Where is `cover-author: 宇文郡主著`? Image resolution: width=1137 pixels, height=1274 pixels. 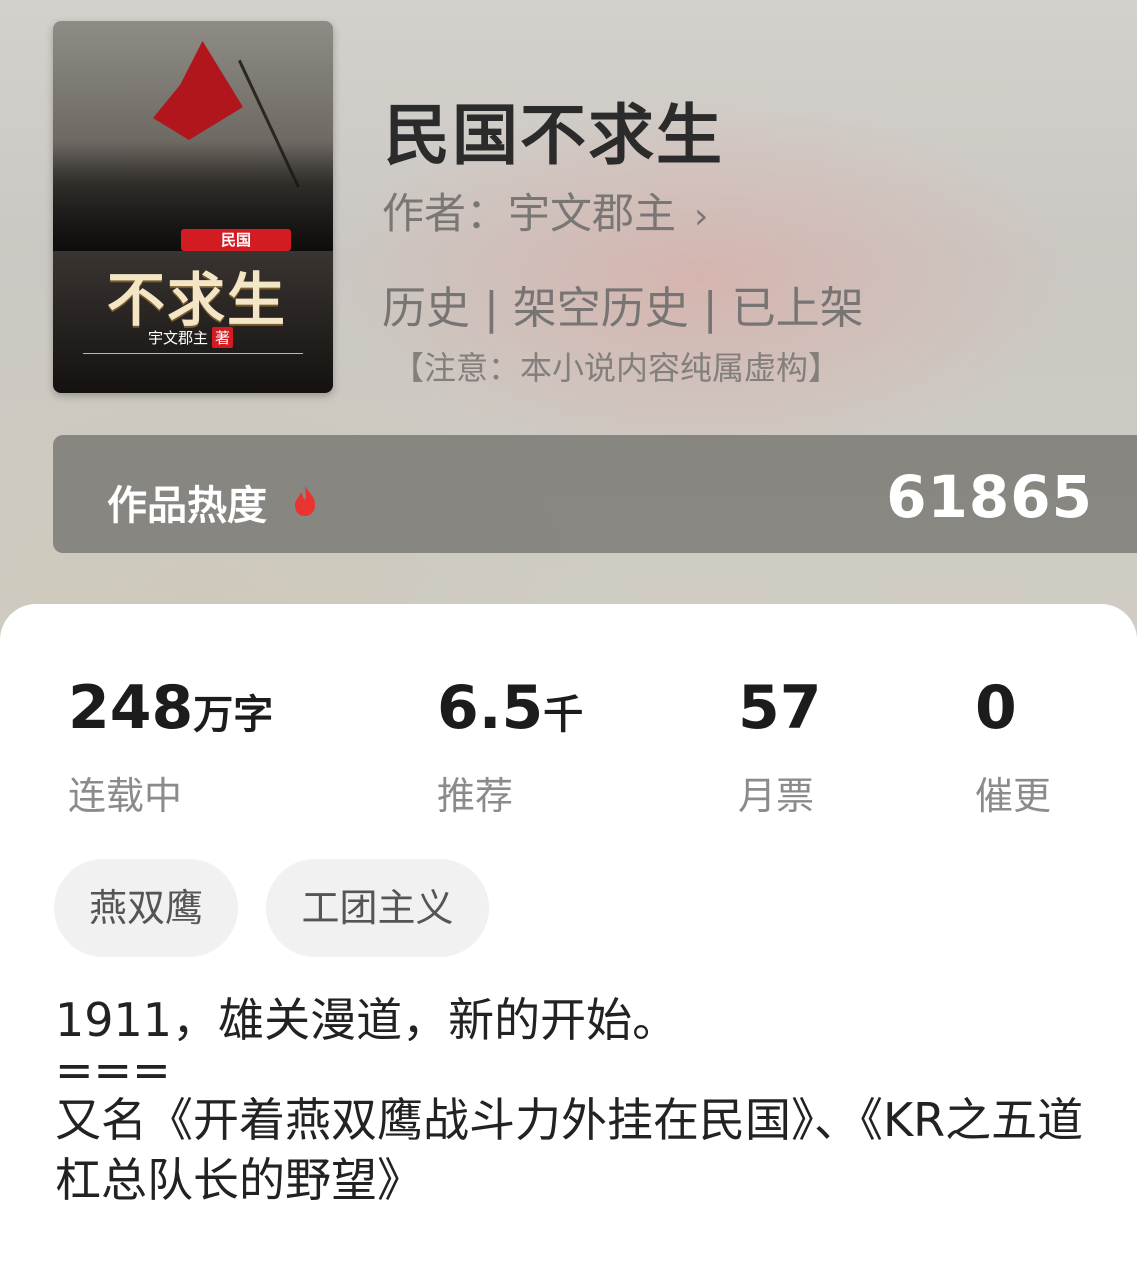 cover-author: 宇文郡主著 is located at coordinates (191, 337).